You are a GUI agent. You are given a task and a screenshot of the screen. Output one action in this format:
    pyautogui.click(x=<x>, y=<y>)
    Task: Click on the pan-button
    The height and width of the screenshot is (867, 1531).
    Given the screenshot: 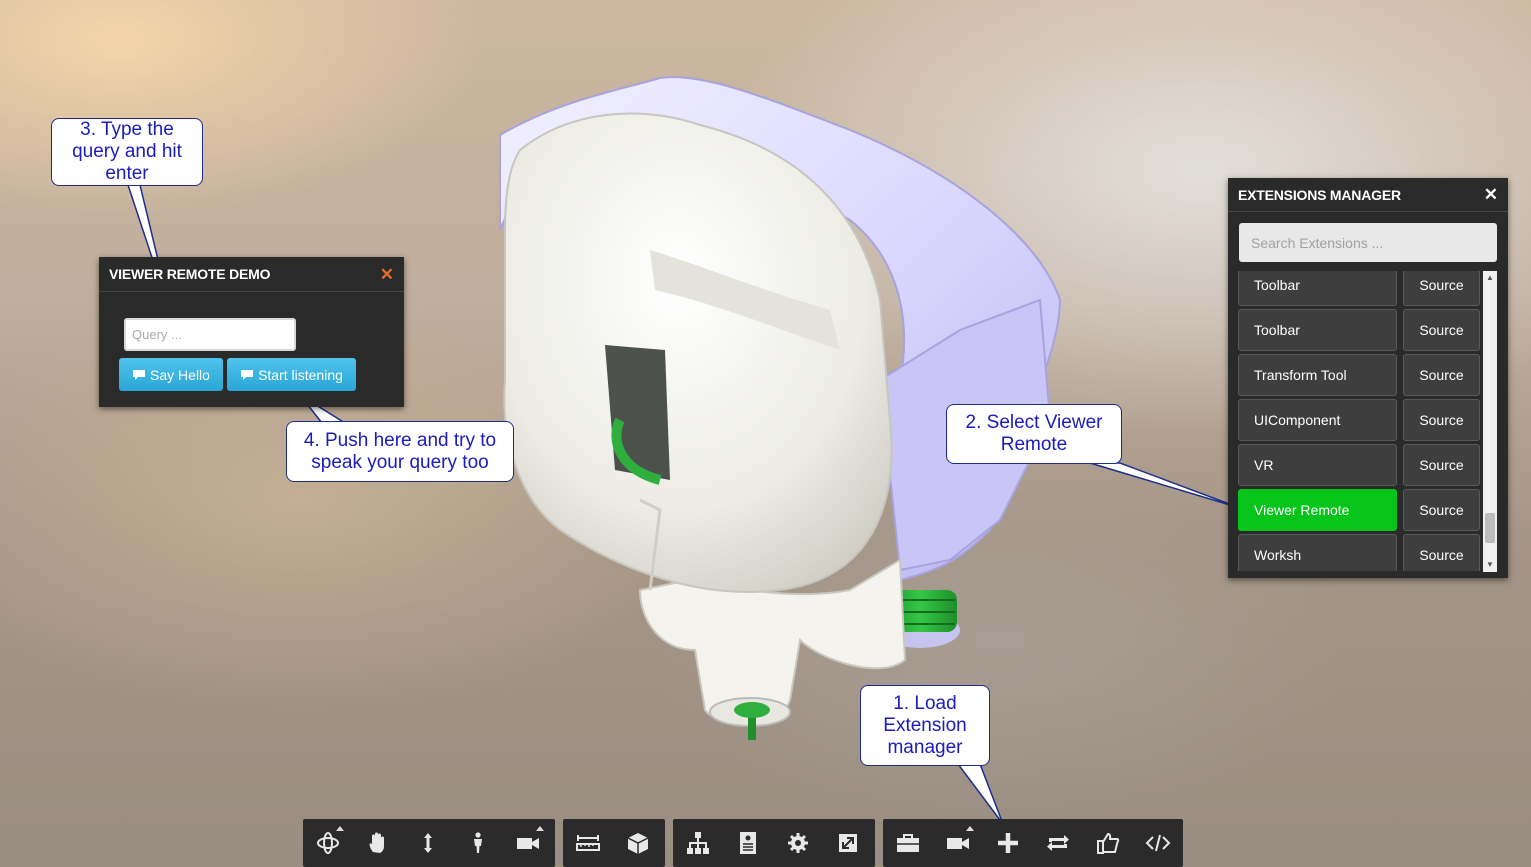 What is the action you would take?
    pyautogui.click(x=378, y=843)
    